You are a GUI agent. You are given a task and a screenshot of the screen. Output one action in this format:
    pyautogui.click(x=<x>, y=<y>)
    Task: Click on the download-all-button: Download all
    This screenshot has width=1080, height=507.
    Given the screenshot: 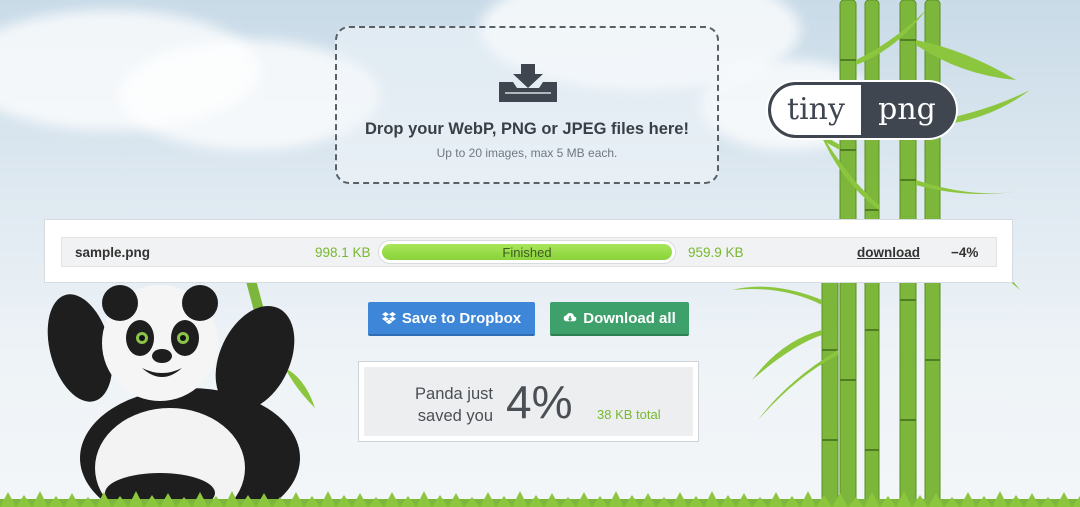 What is the action you would take?
    pyautogui.click(x=619, y=319)
    